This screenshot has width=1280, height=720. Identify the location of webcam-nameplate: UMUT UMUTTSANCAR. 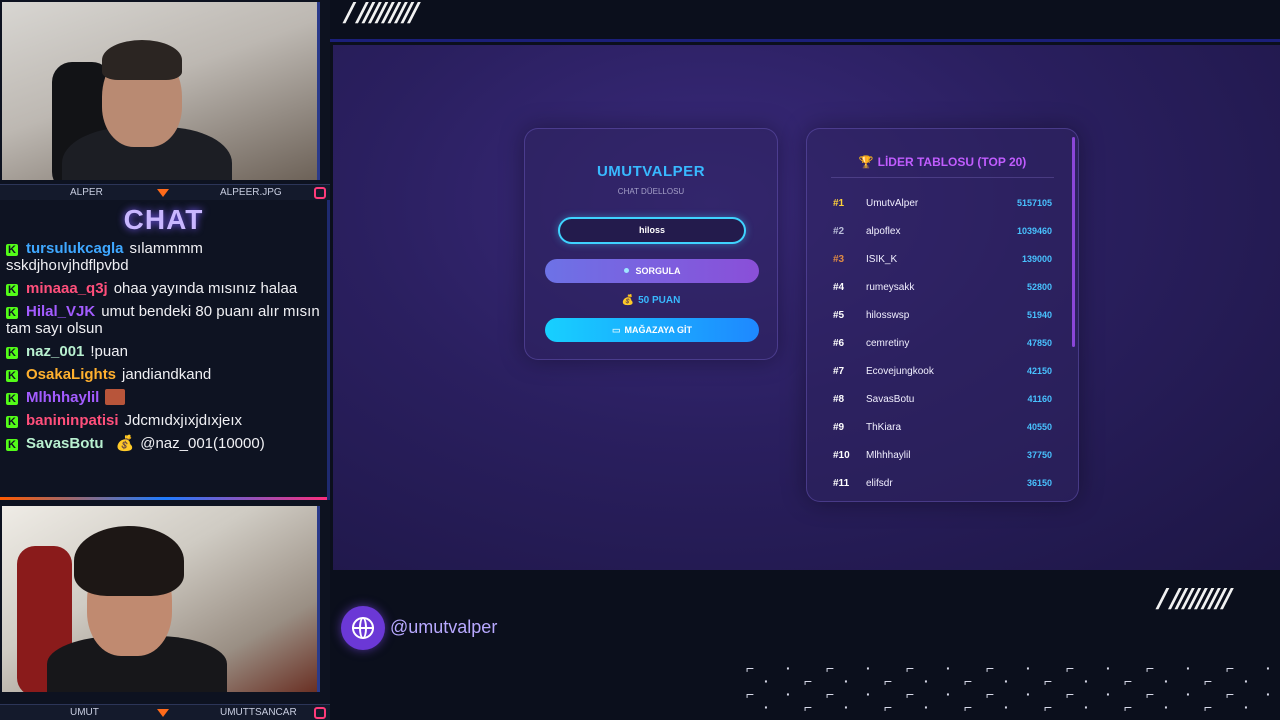
(165, 712).